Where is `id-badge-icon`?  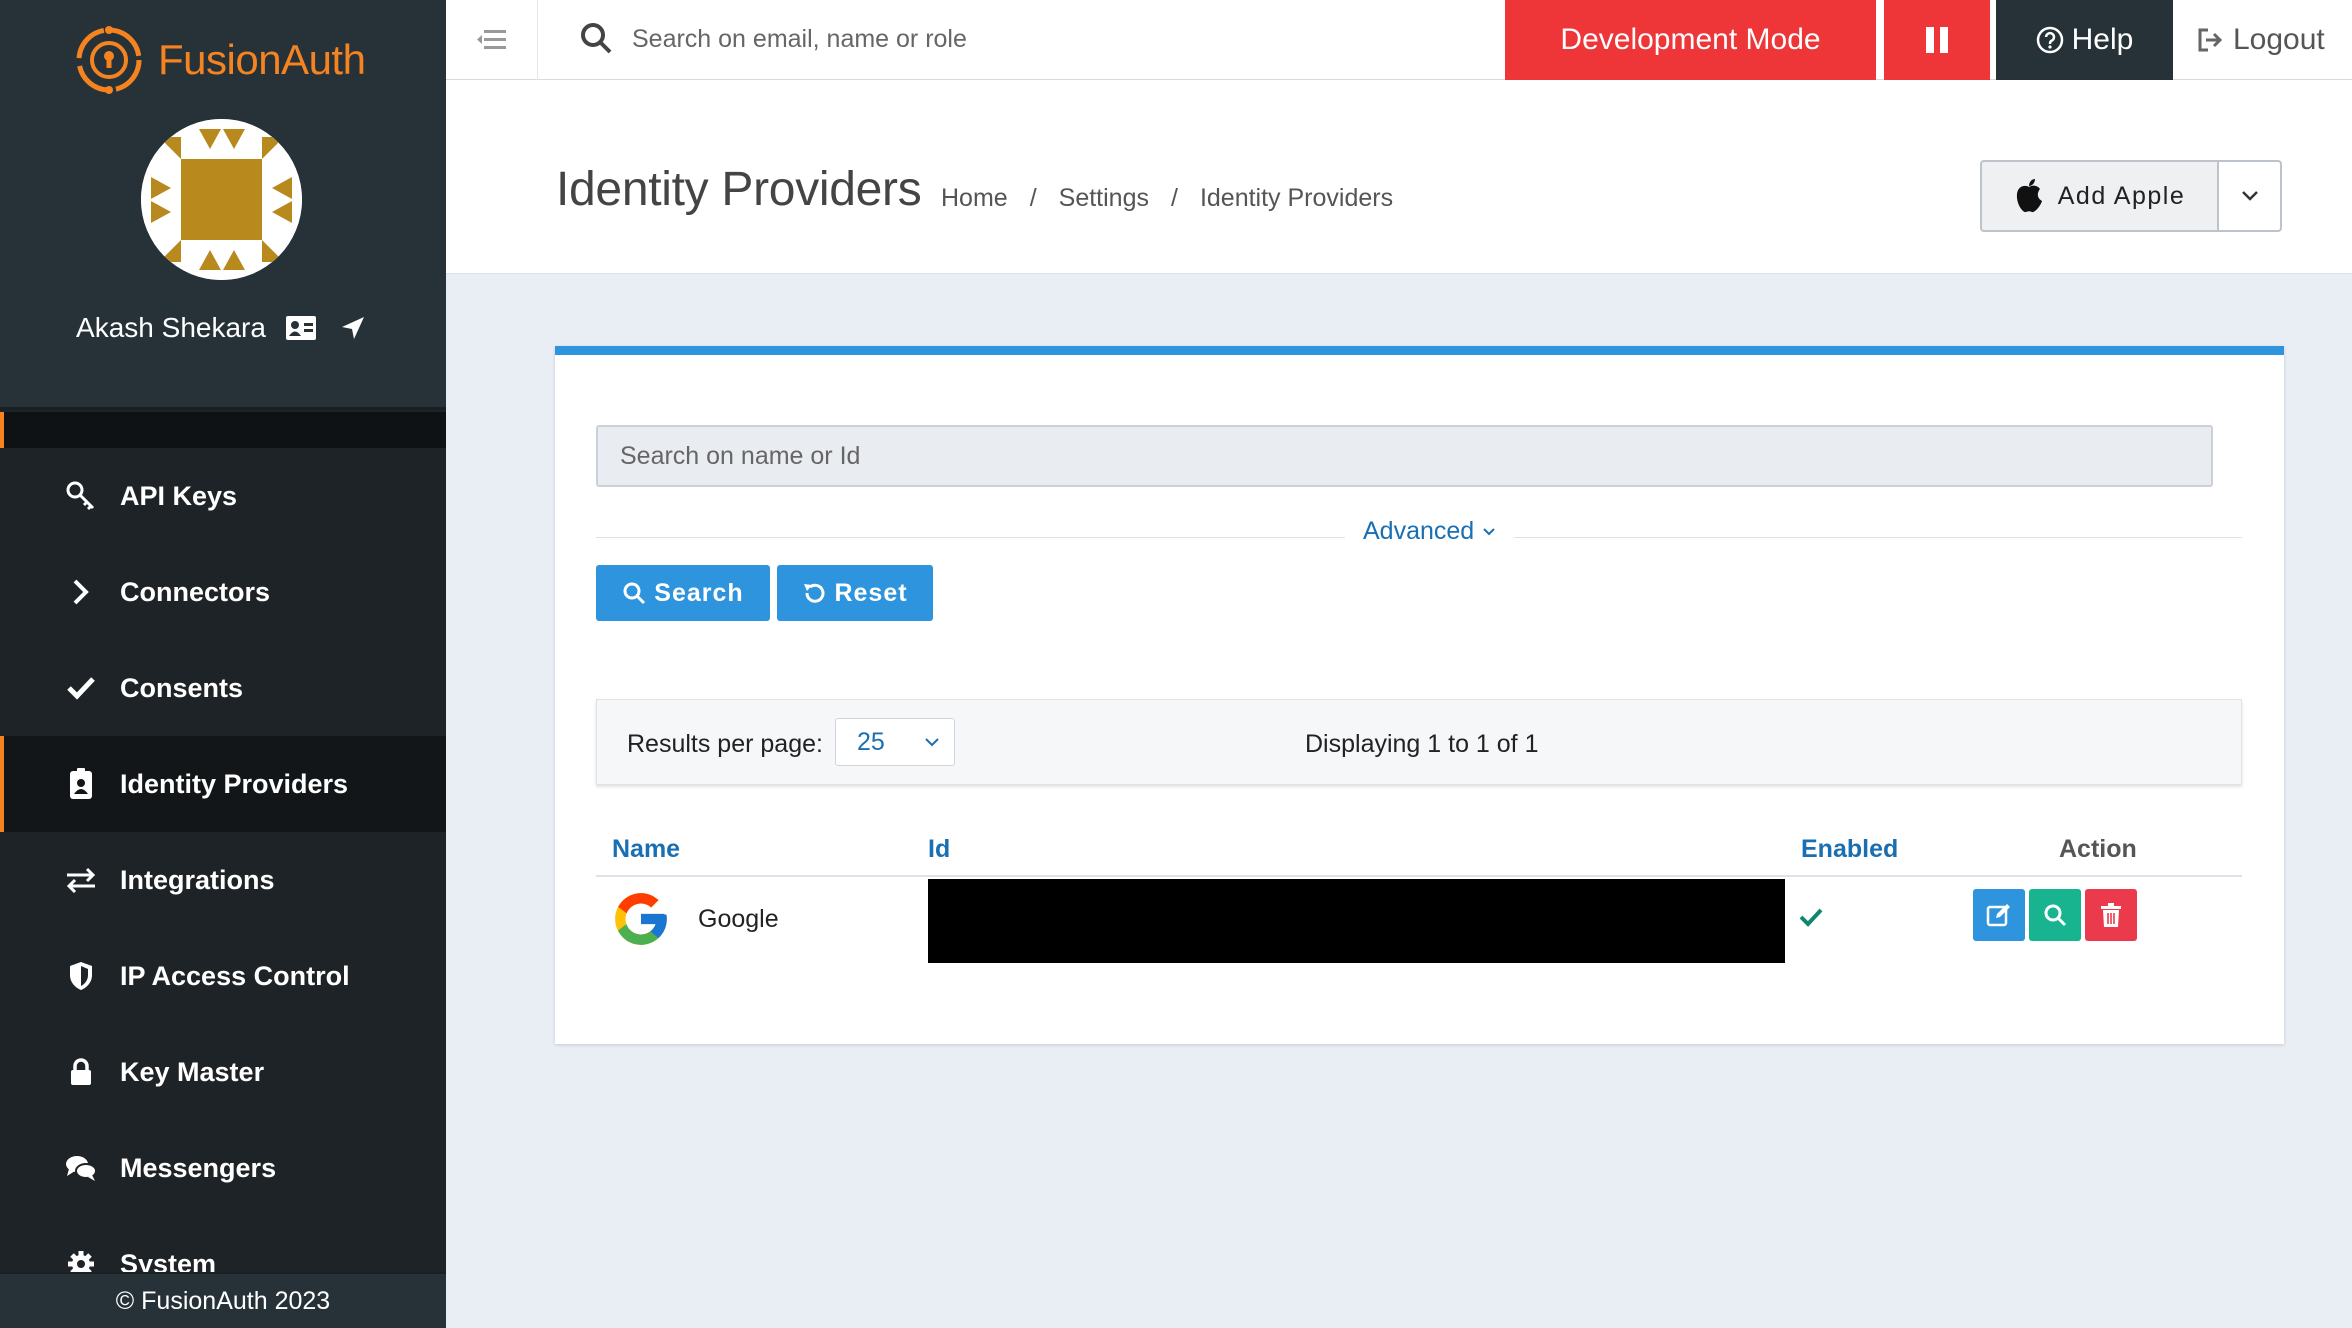 id-badge-icon is located at coordinates (81, 784).